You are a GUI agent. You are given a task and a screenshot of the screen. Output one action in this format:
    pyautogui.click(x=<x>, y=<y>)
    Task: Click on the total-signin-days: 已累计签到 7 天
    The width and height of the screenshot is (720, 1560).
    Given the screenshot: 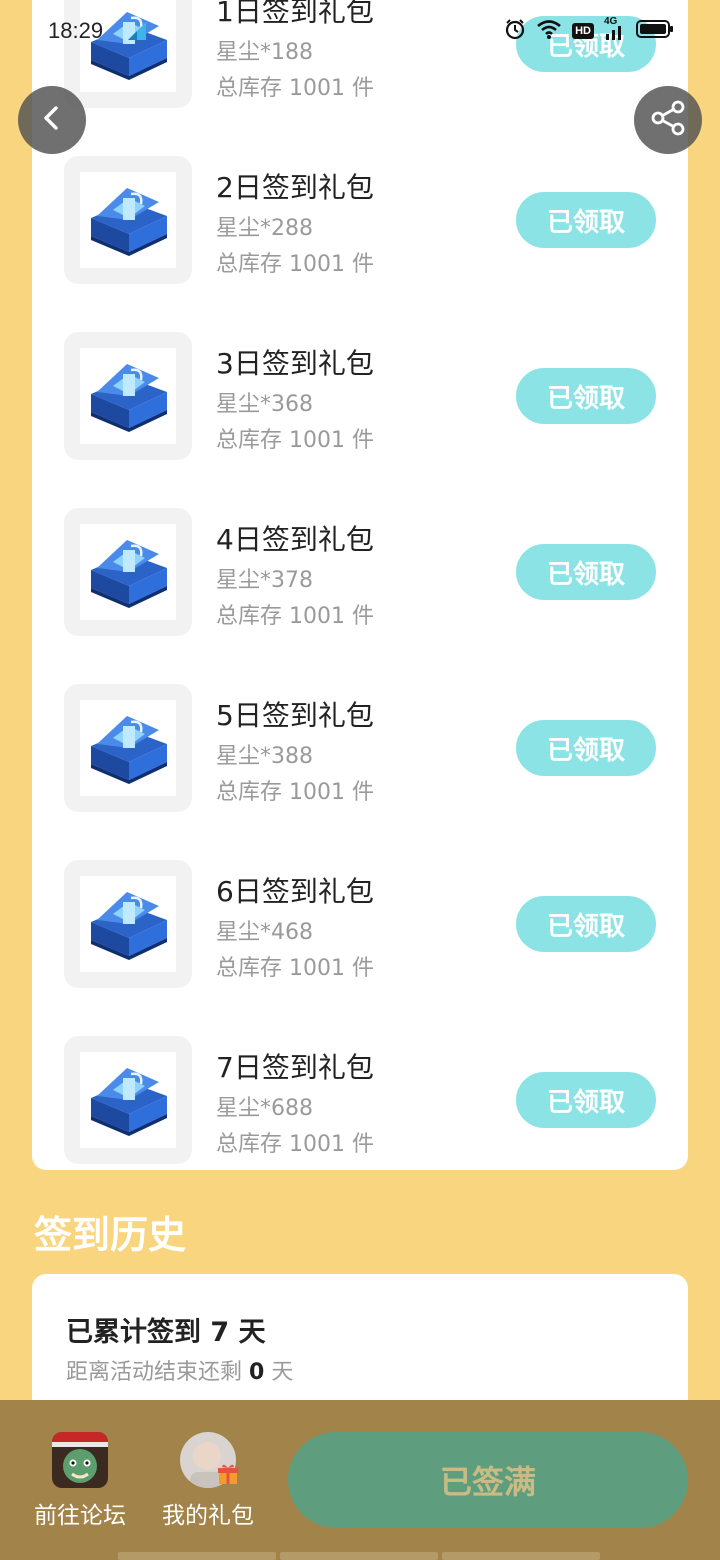 What is the action you would take?
    pyautogui.click(x=166, y=1329)
    